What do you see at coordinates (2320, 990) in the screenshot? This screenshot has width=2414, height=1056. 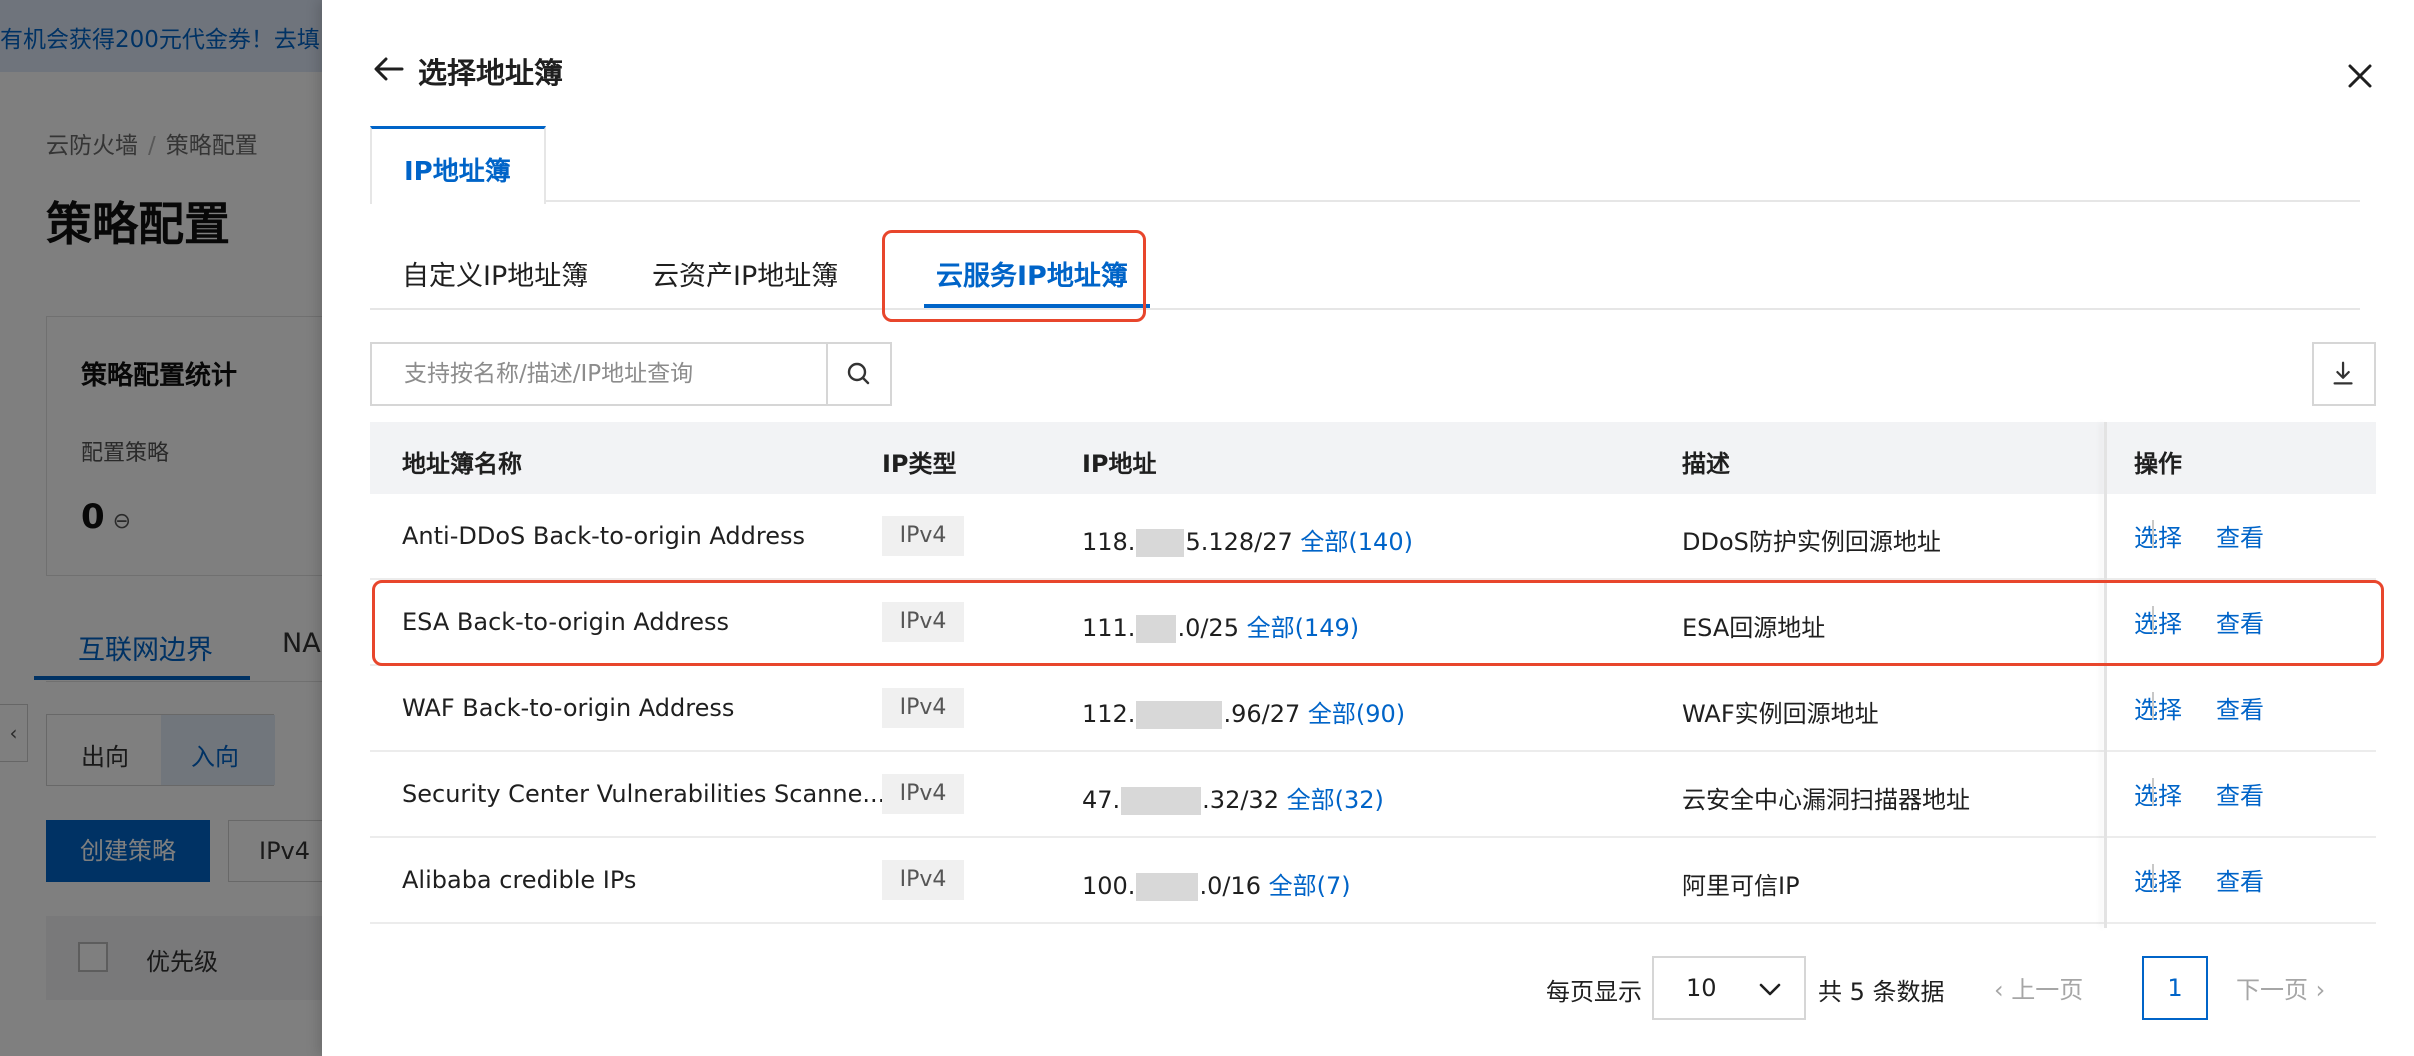 I see `chevron-right-icon: ›` at bounding box center [2320, 990].